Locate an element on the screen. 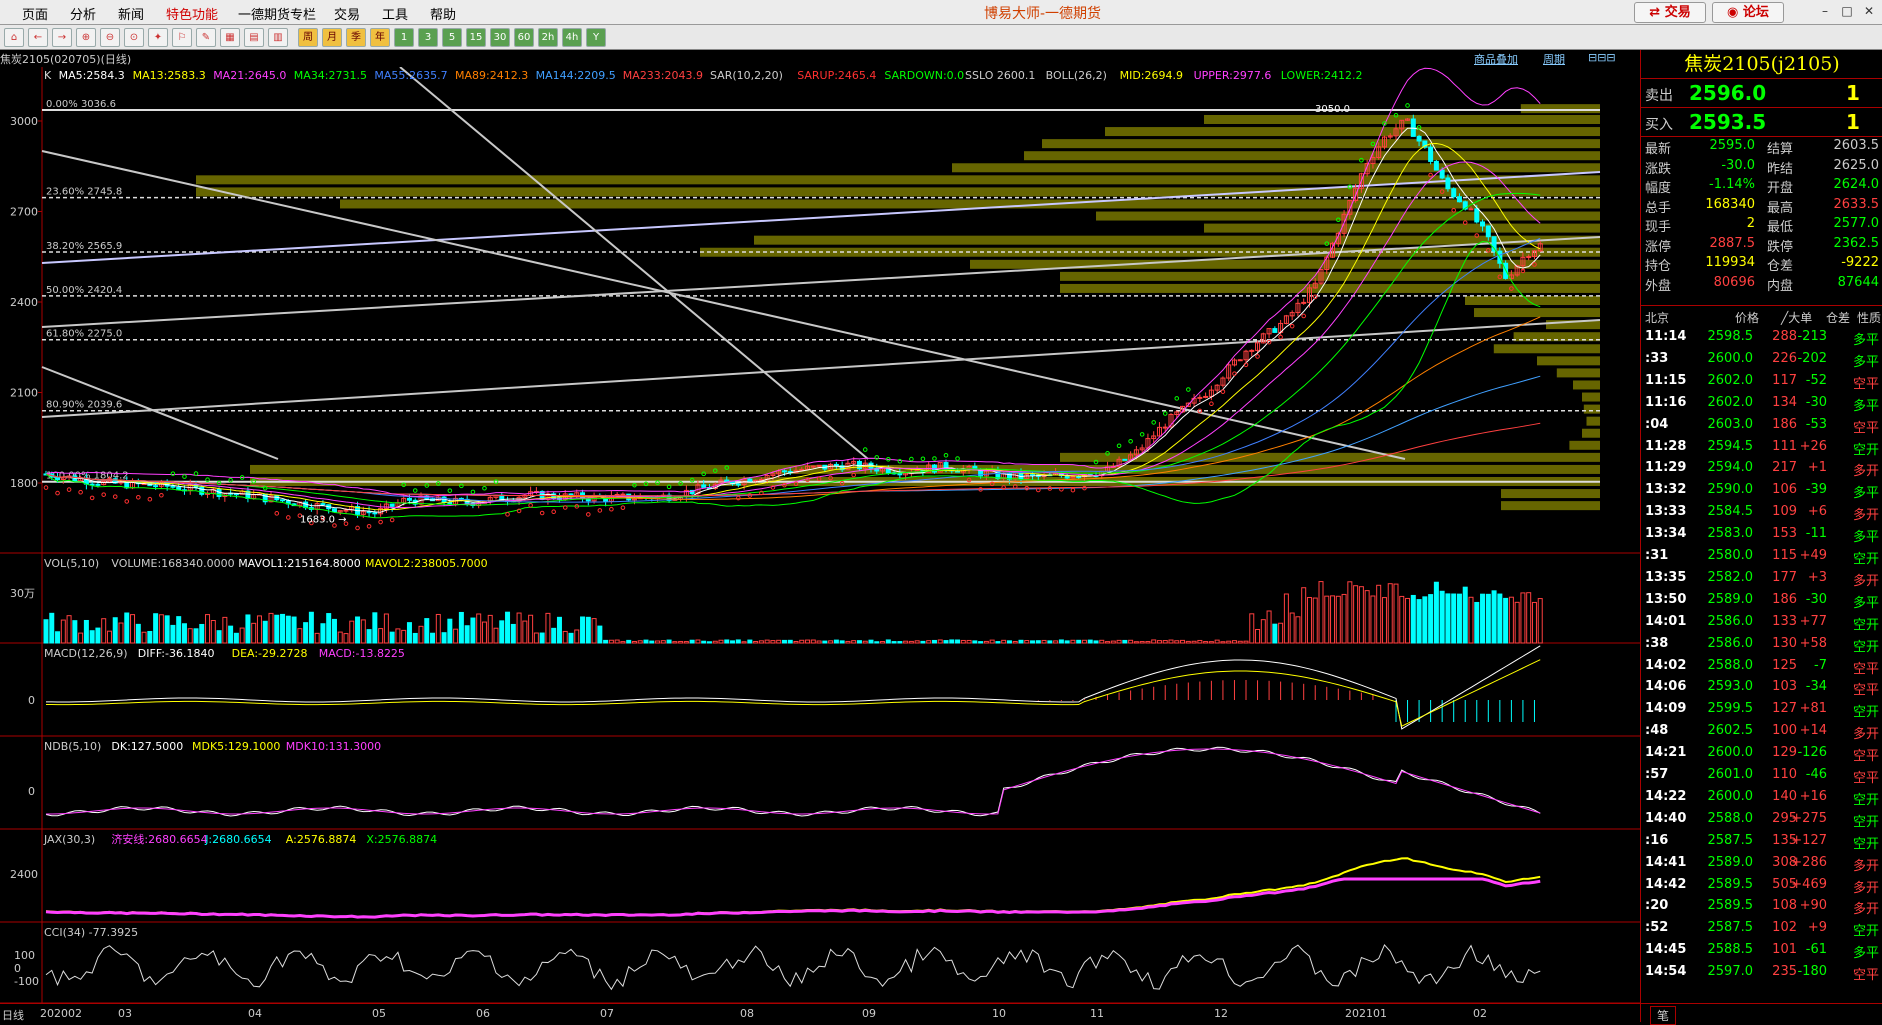 This screenshot has width=1882, height=1025. target-icon: ⊙ is located at coordinates (134, 37).